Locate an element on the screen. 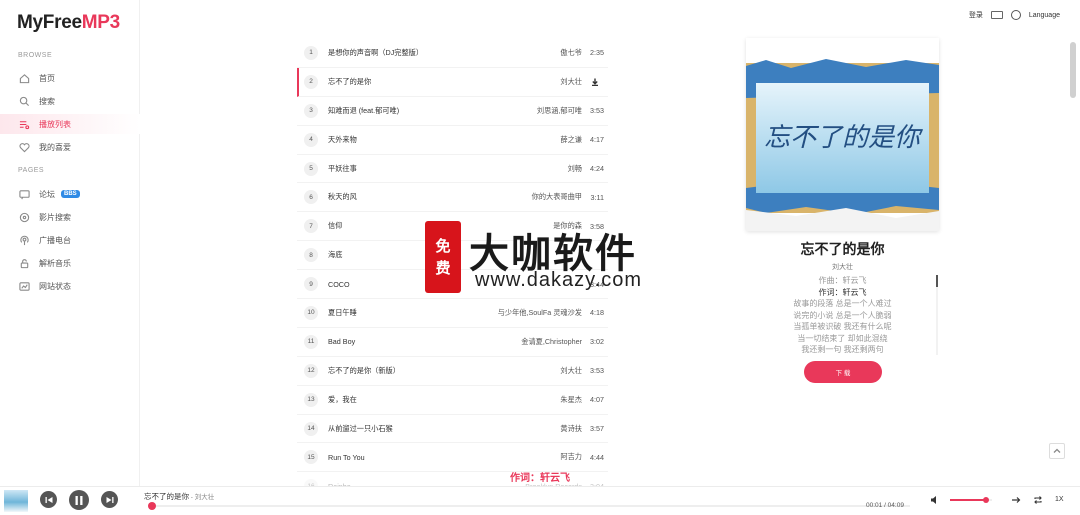 Image resolution: width=1080 pixels, height=515 pixels. song-title: 知难而退 (feat.郁可唯) is located at coordinates (432, 111).